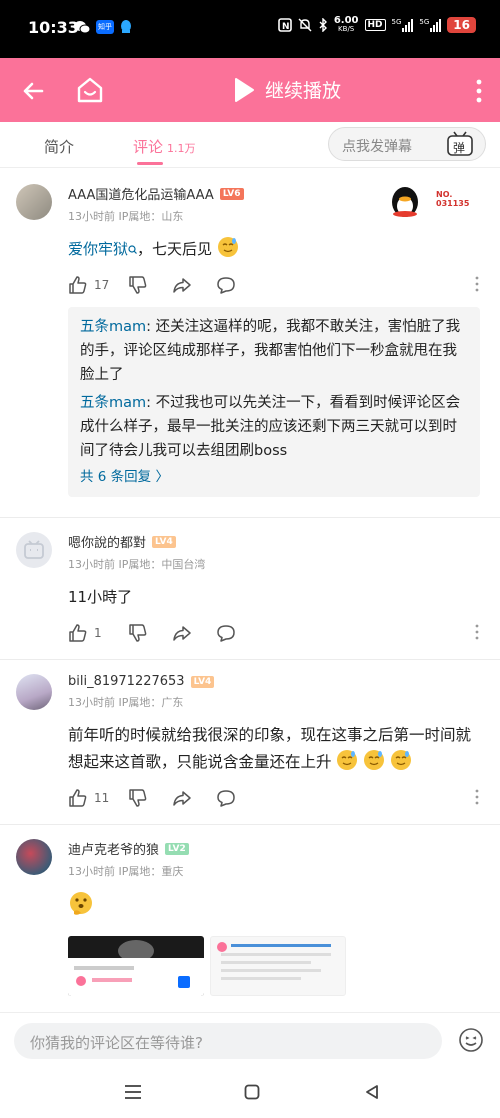 The width and height of the screenshot is (500, 1118). I want to click on status-time: 10:33, so click(53, 27).